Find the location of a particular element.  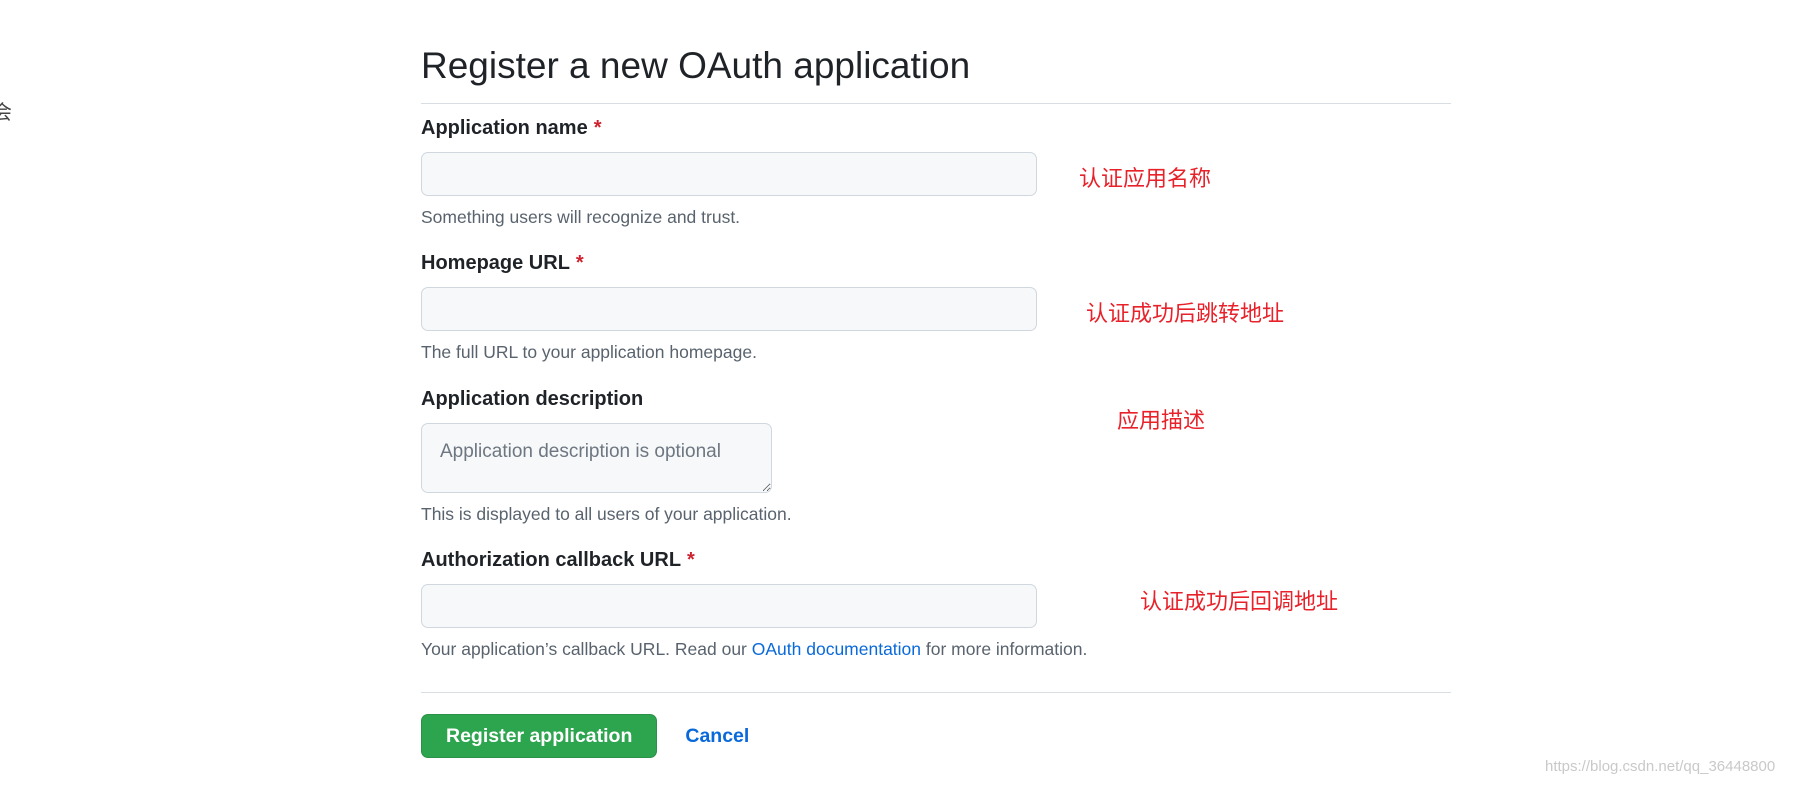

actions-divider is located at coordinates (936, 692).